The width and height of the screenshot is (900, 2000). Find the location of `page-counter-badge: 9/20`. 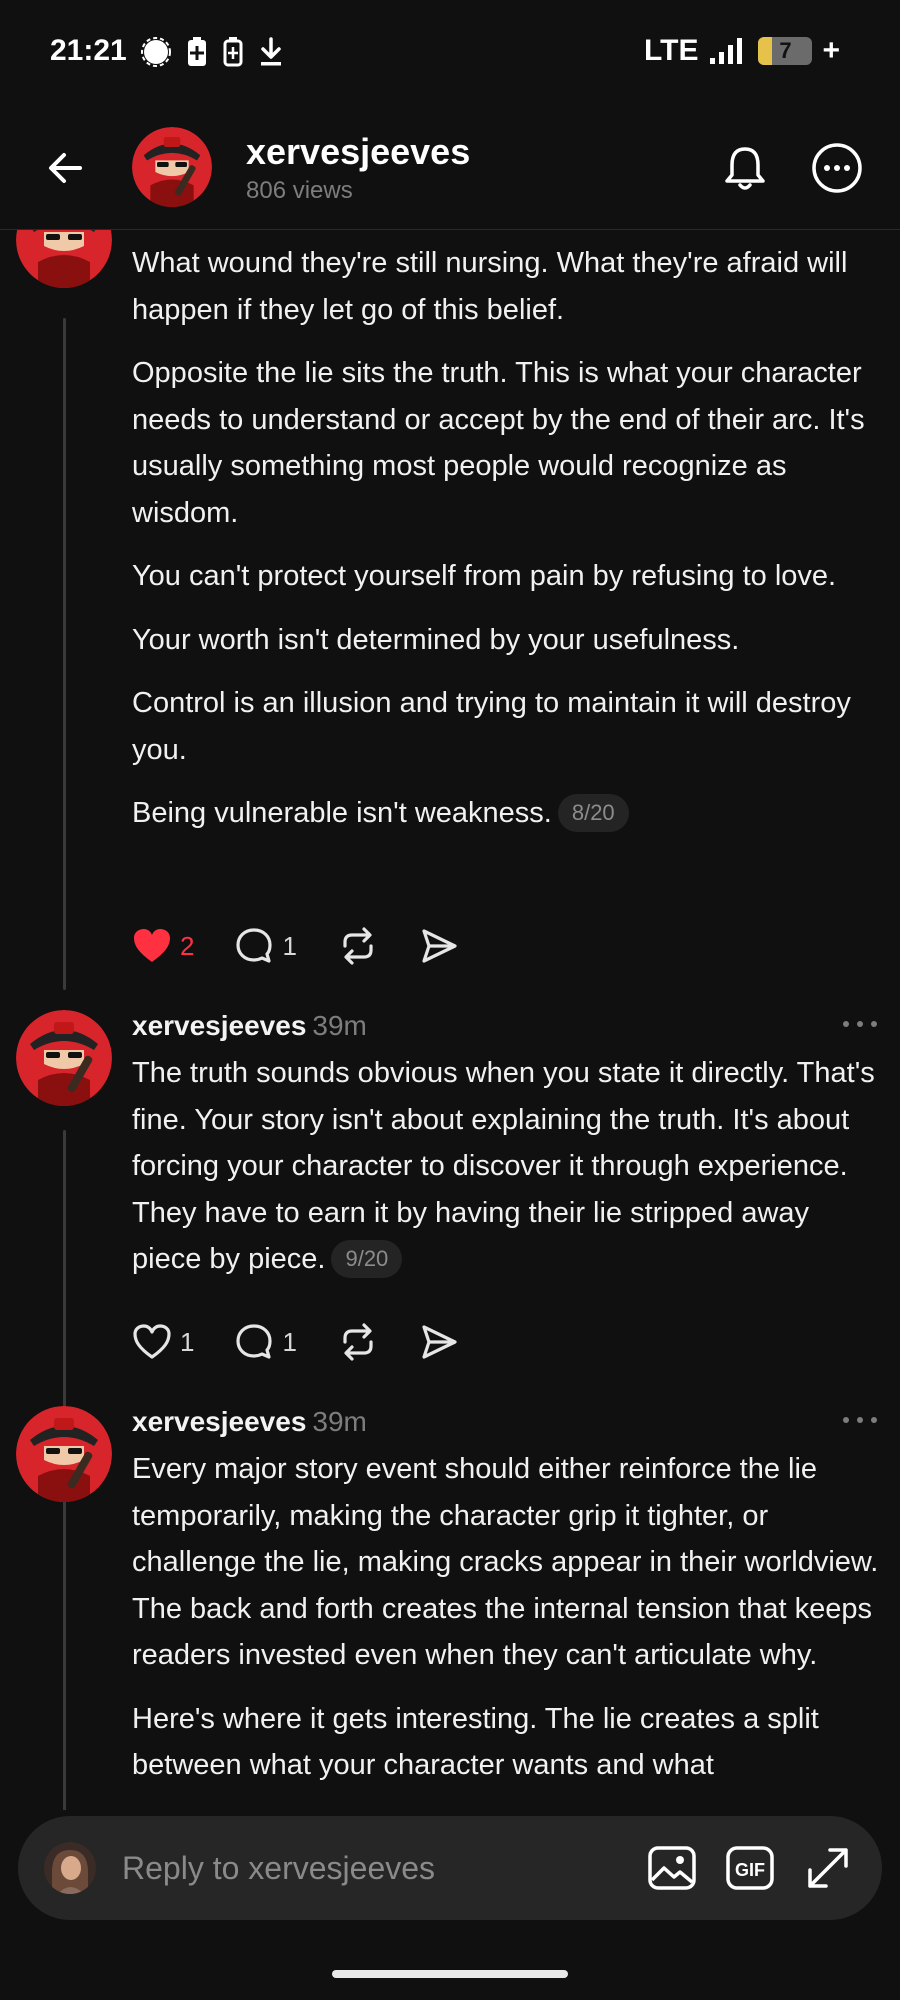

page-counter-badge: 9/20 is located at coordinates (367, 1259).